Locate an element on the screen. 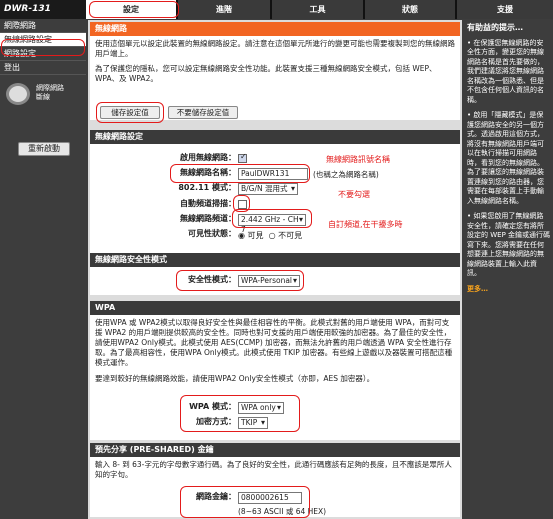 The height and width of the screenshot is (519, 553). tab-advanced: 進階 is located at coordinates (225, 9).